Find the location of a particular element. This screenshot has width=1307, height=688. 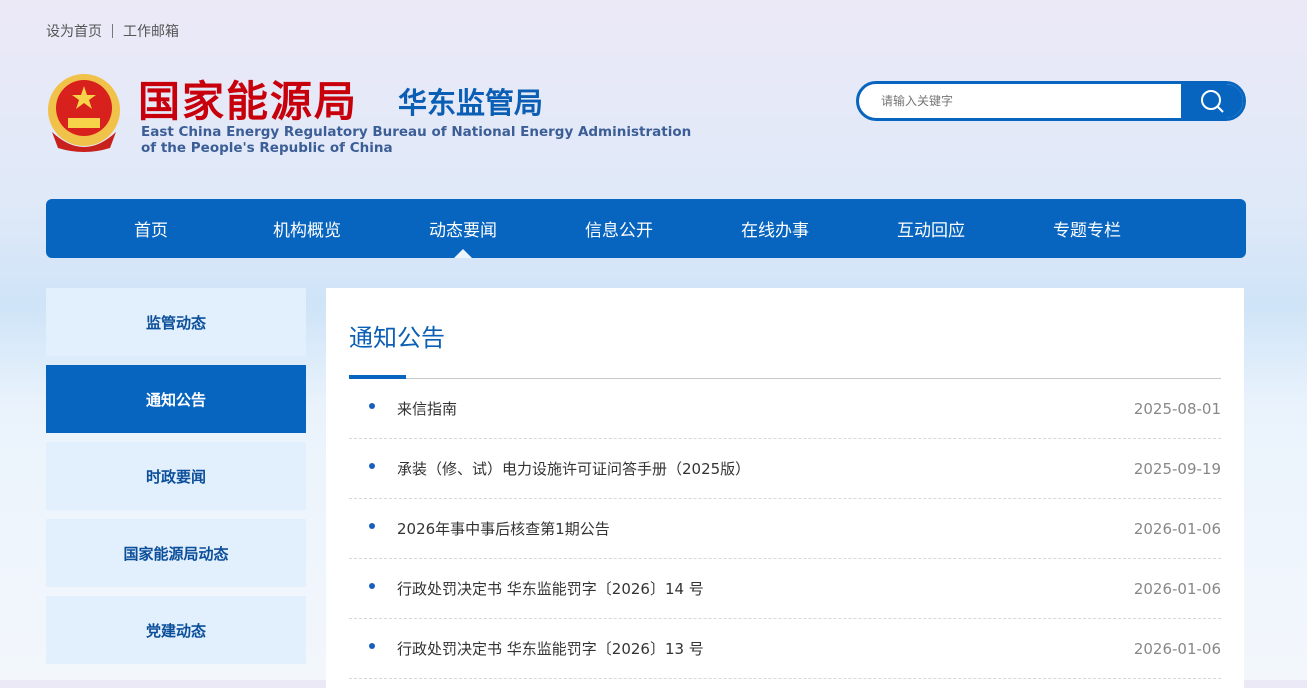

list-item: 2026年事中事后核查第1期公告 2026-01-06 is located at coordinates (785, 529).